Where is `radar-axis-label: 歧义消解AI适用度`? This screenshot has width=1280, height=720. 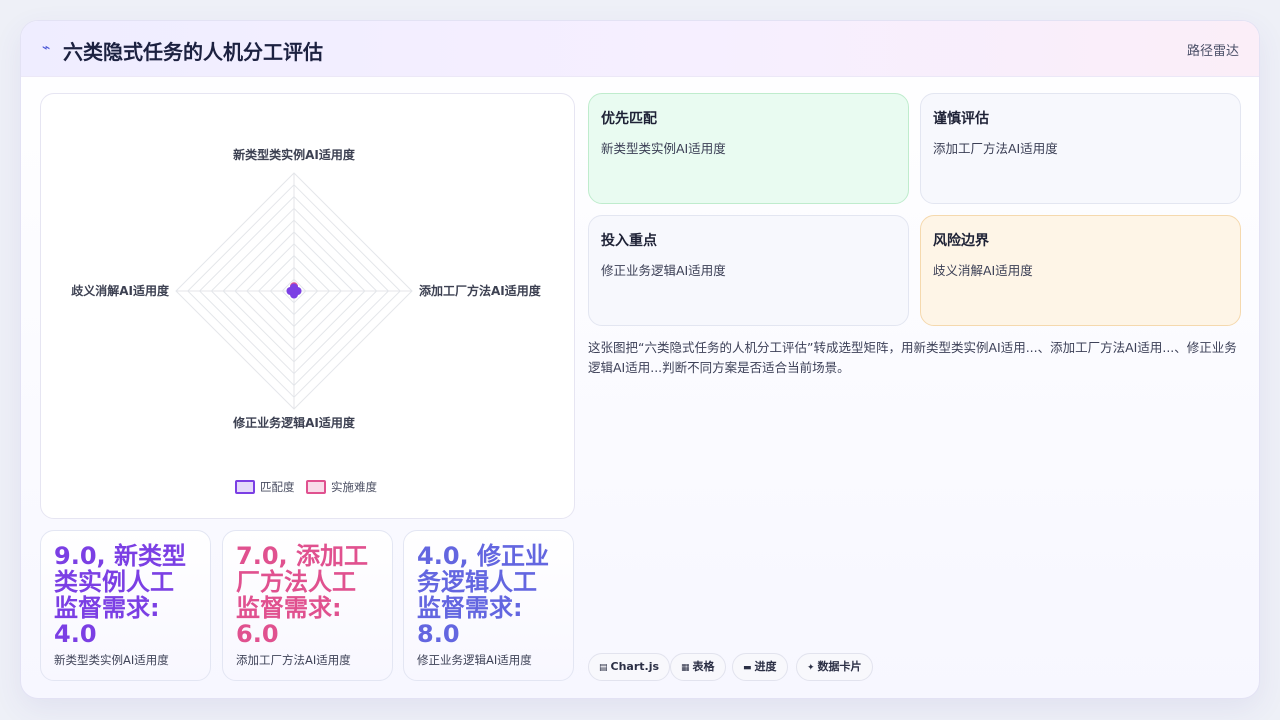
radar-axis-label: 歧义消解AI适用度 is located at coordinates (120, 290).